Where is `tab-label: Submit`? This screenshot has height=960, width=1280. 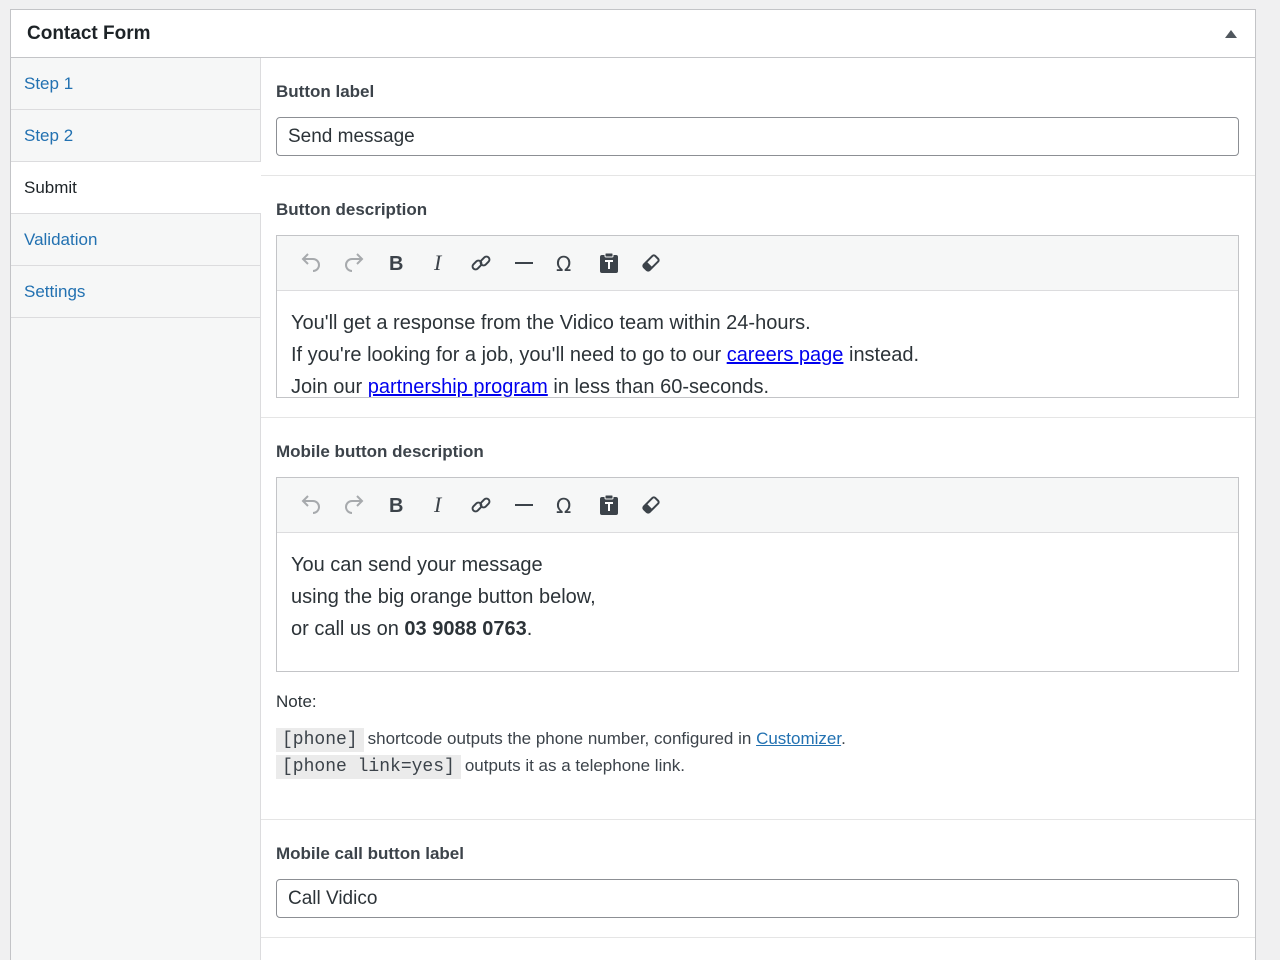 tab-label: Submit is located at coordinates (50, 187).